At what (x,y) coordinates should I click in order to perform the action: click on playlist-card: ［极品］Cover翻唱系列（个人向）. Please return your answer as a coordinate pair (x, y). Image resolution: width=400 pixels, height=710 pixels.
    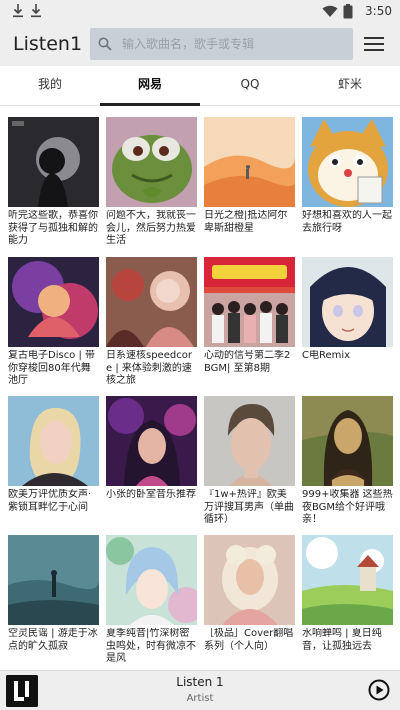
    Looking at the image, I should click on (249, 602).